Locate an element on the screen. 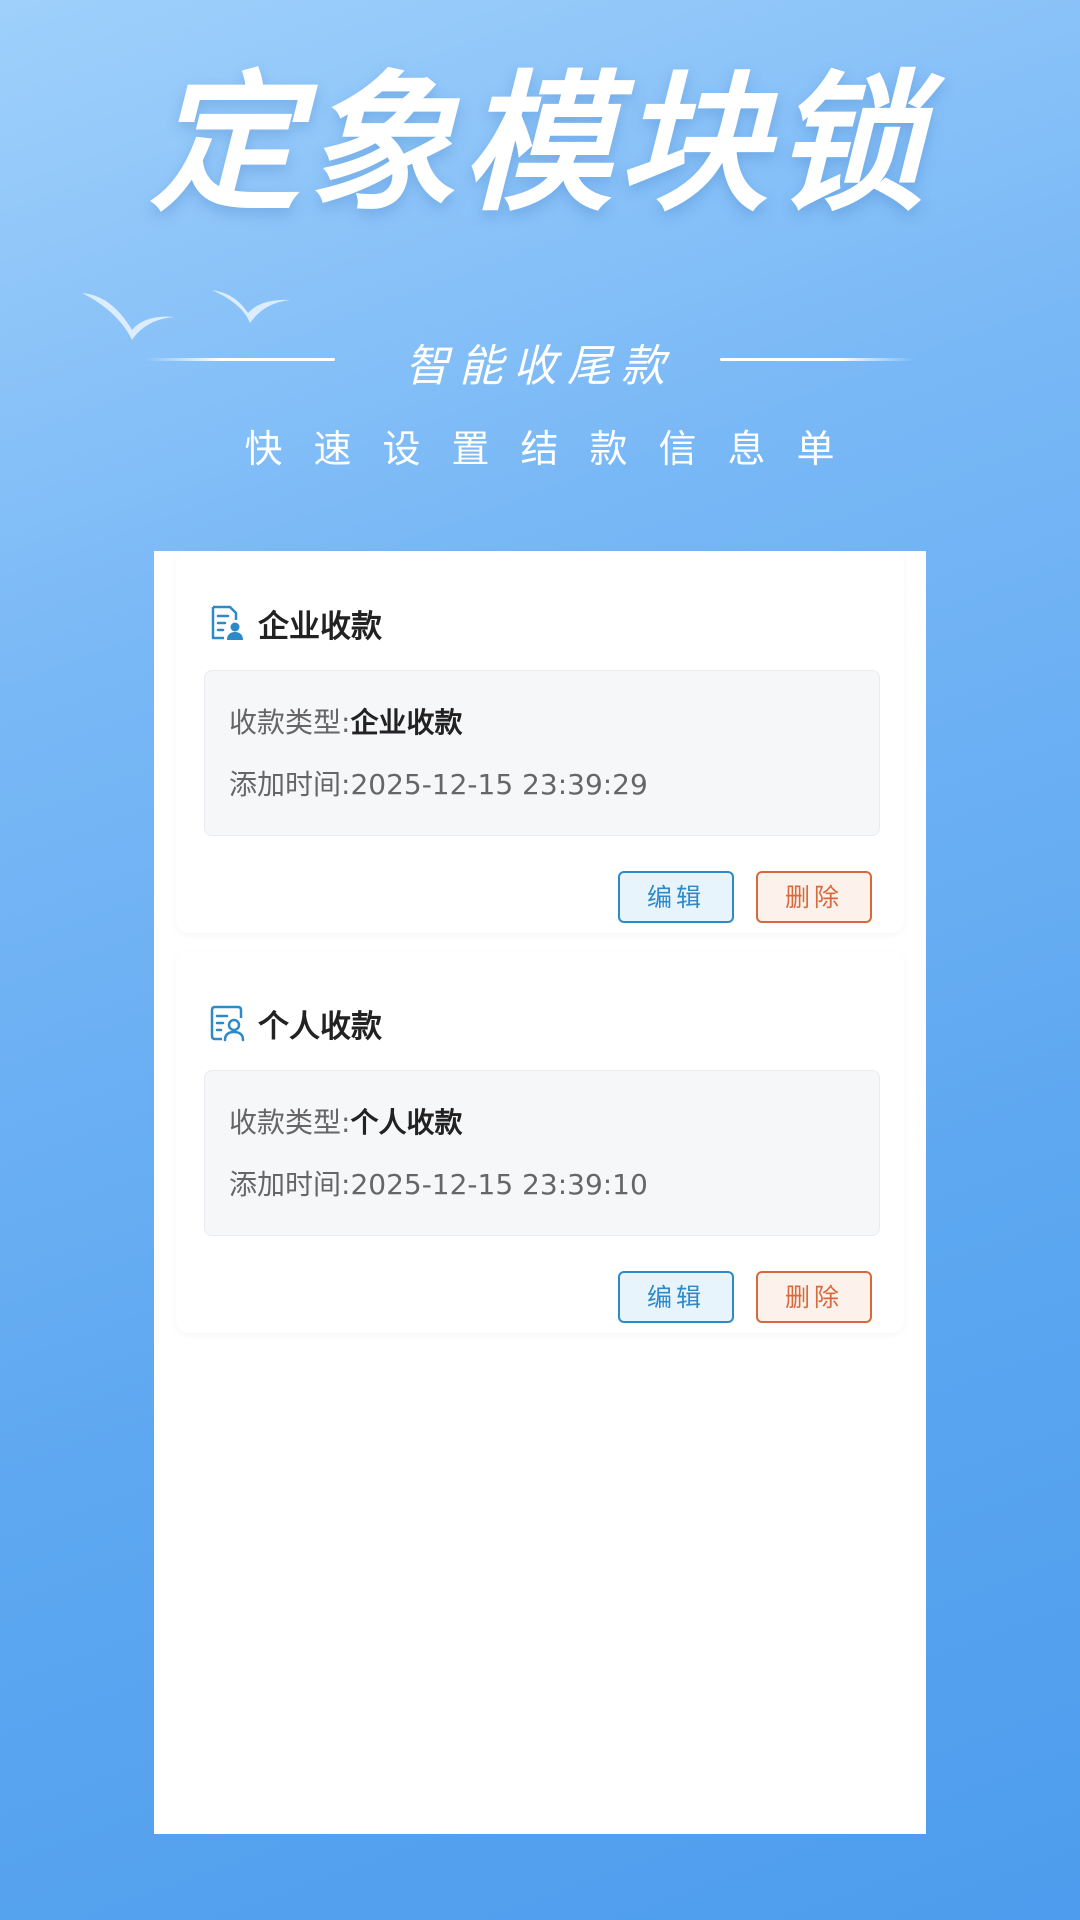  type-row: 收款类型:个人收款 is located at coordinates (345, 1121).